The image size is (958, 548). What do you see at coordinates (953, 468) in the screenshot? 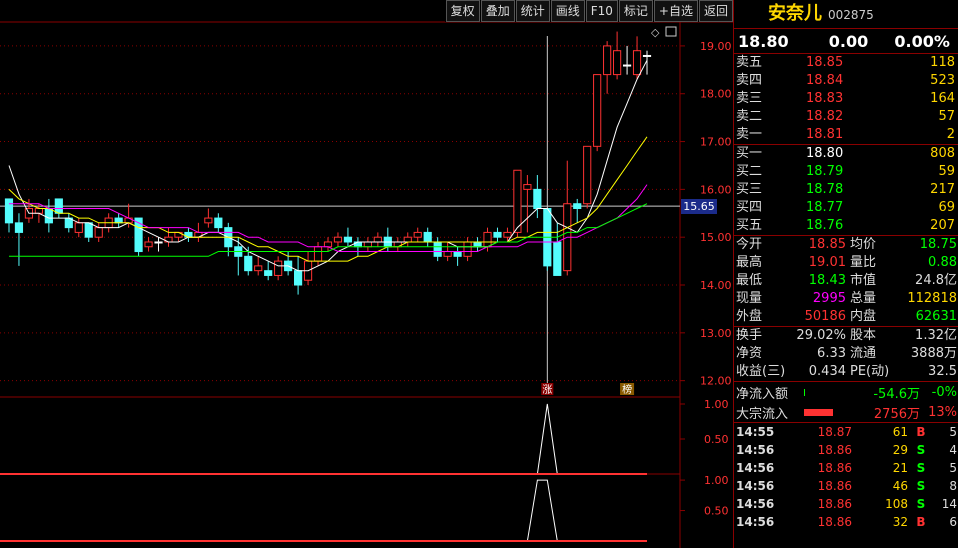
I see `trade-count: 5` at bounding box center [953, 468].